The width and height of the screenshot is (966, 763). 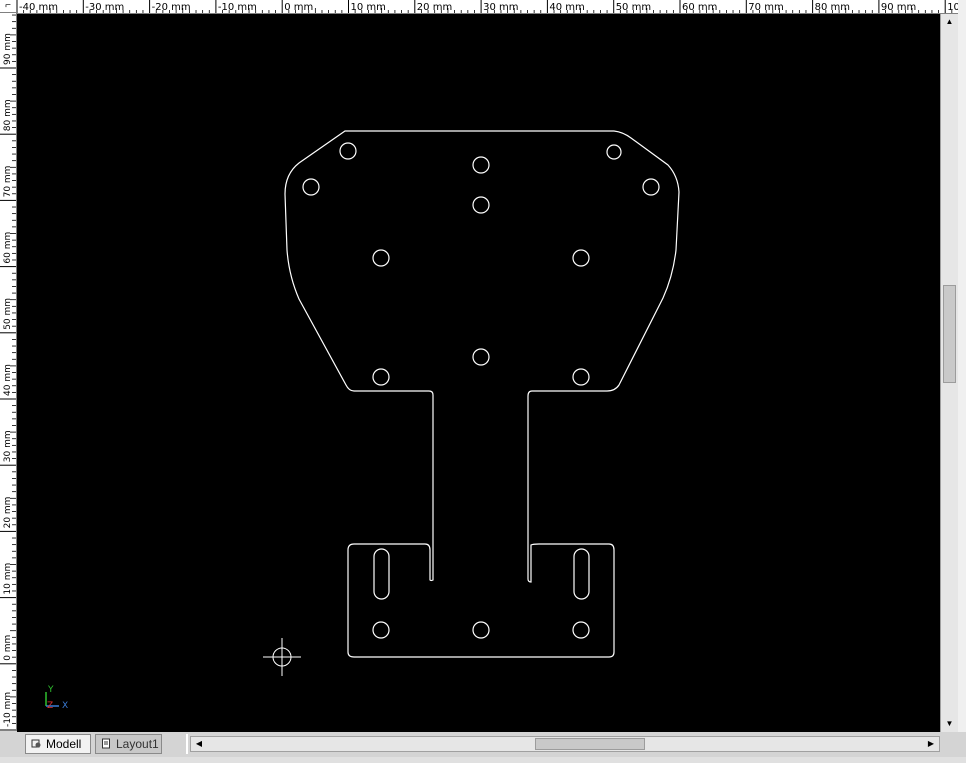 I want to click on ruler-tick-label: -20 mm, so click(x=171, y=7).